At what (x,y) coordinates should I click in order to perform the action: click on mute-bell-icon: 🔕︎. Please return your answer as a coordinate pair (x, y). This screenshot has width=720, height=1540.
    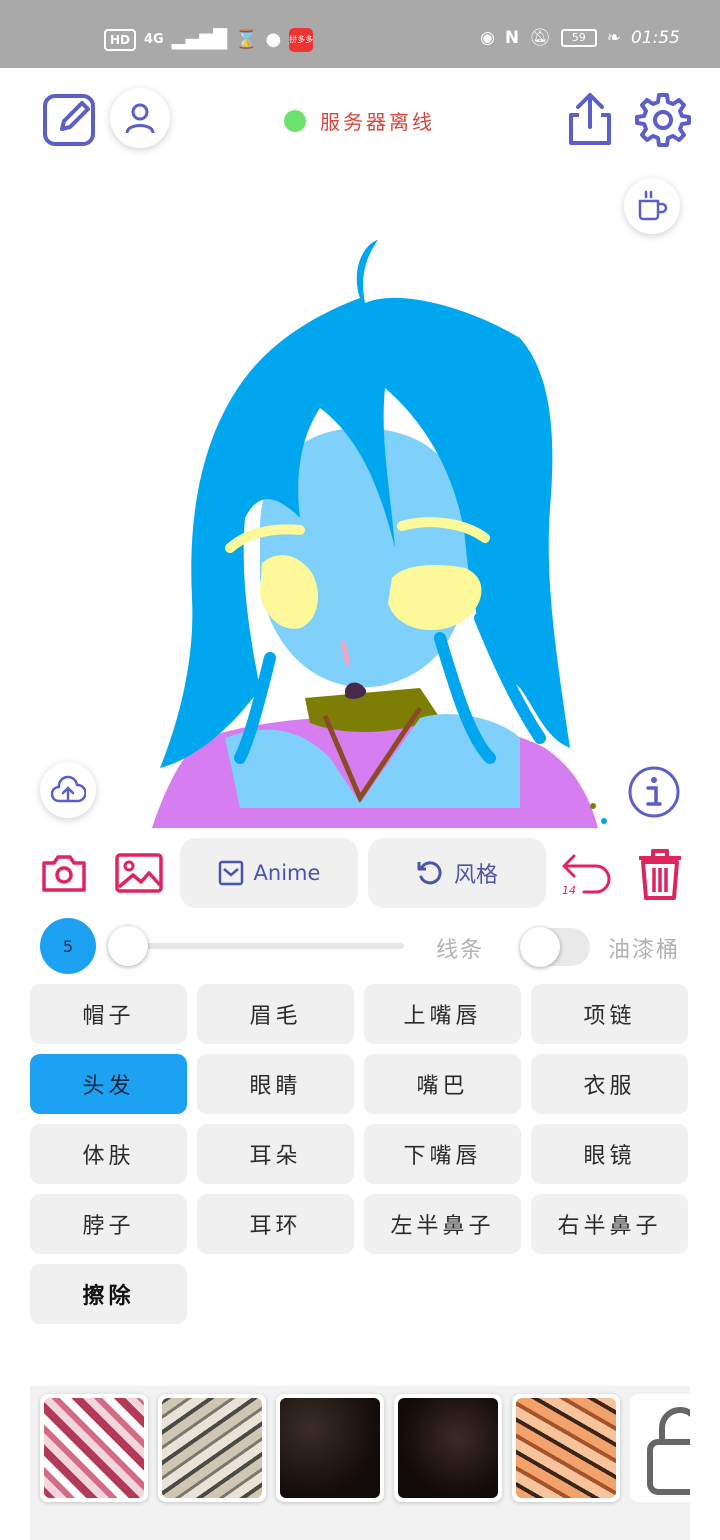
    Looking at the image, I should click on (540, 38).